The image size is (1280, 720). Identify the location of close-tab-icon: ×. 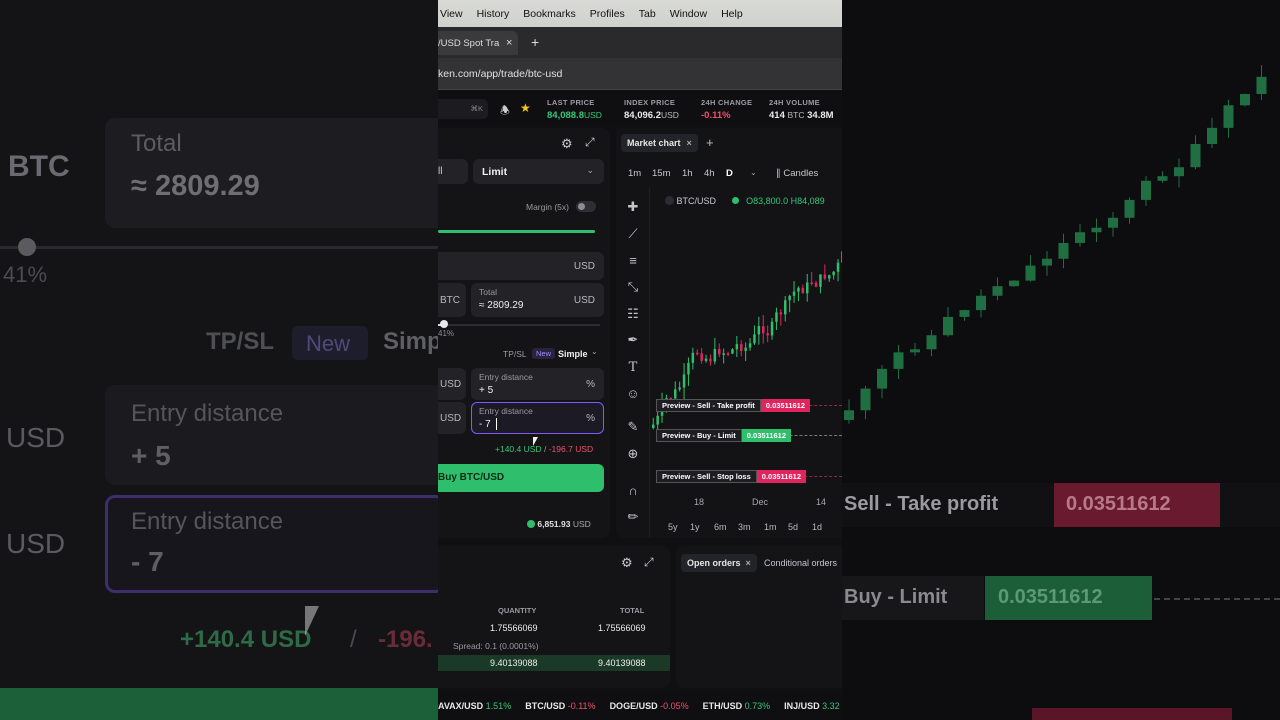
(509, 43).